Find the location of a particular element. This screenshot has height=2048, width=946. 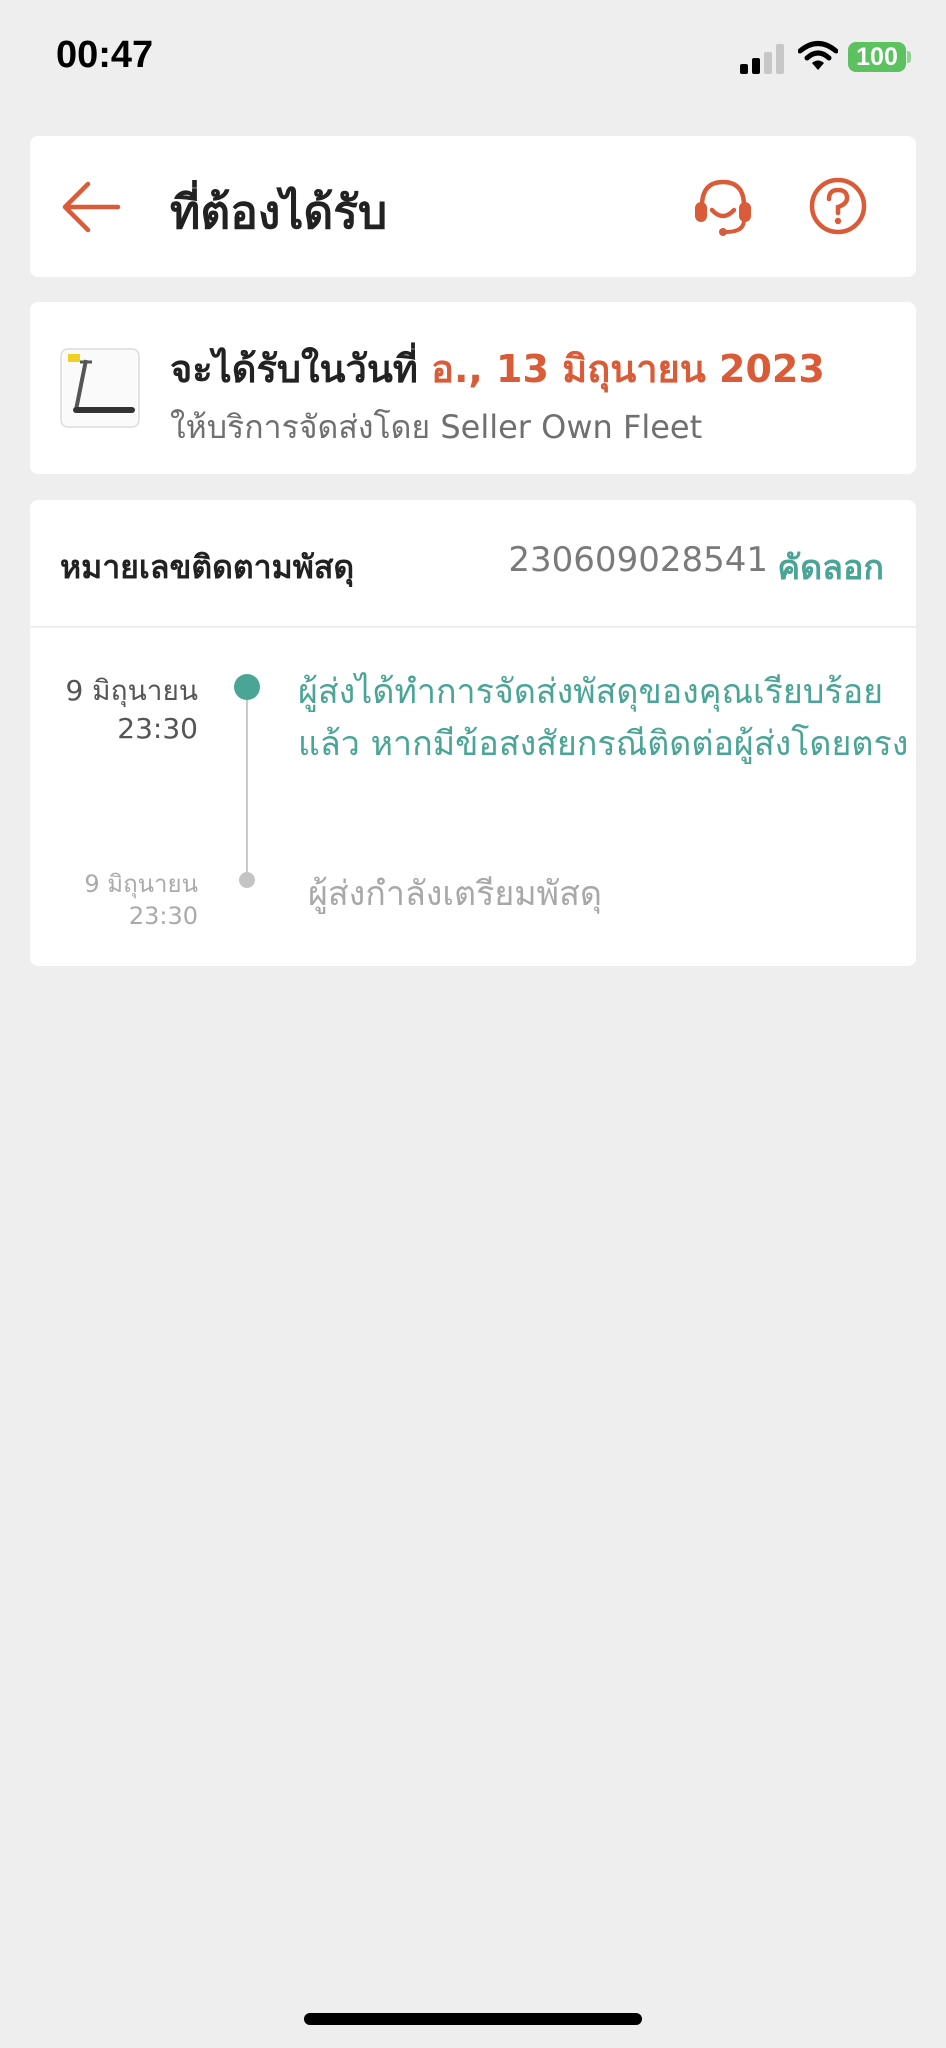

delivery-date-line: จะได้รับในวันที่ อ., 13 มิถุนายน 2023 is located at coordinates (497, 368).